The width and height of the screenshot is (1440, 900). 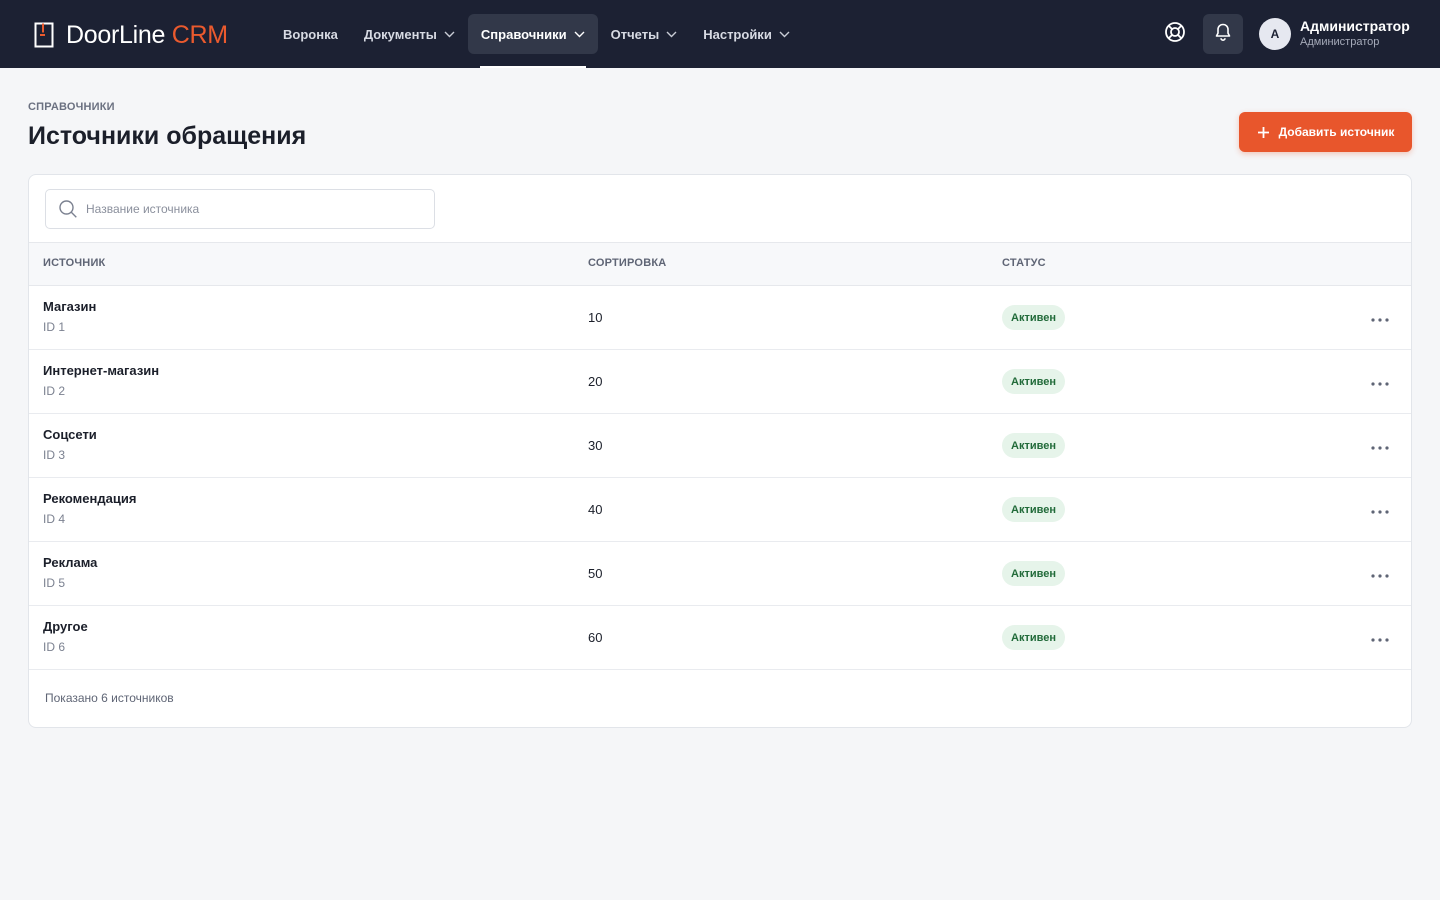 What do you see at coordinates (167, 136) in the screenshot?
I see `page-title: Источники обращения` at bounding box center [167, 136].